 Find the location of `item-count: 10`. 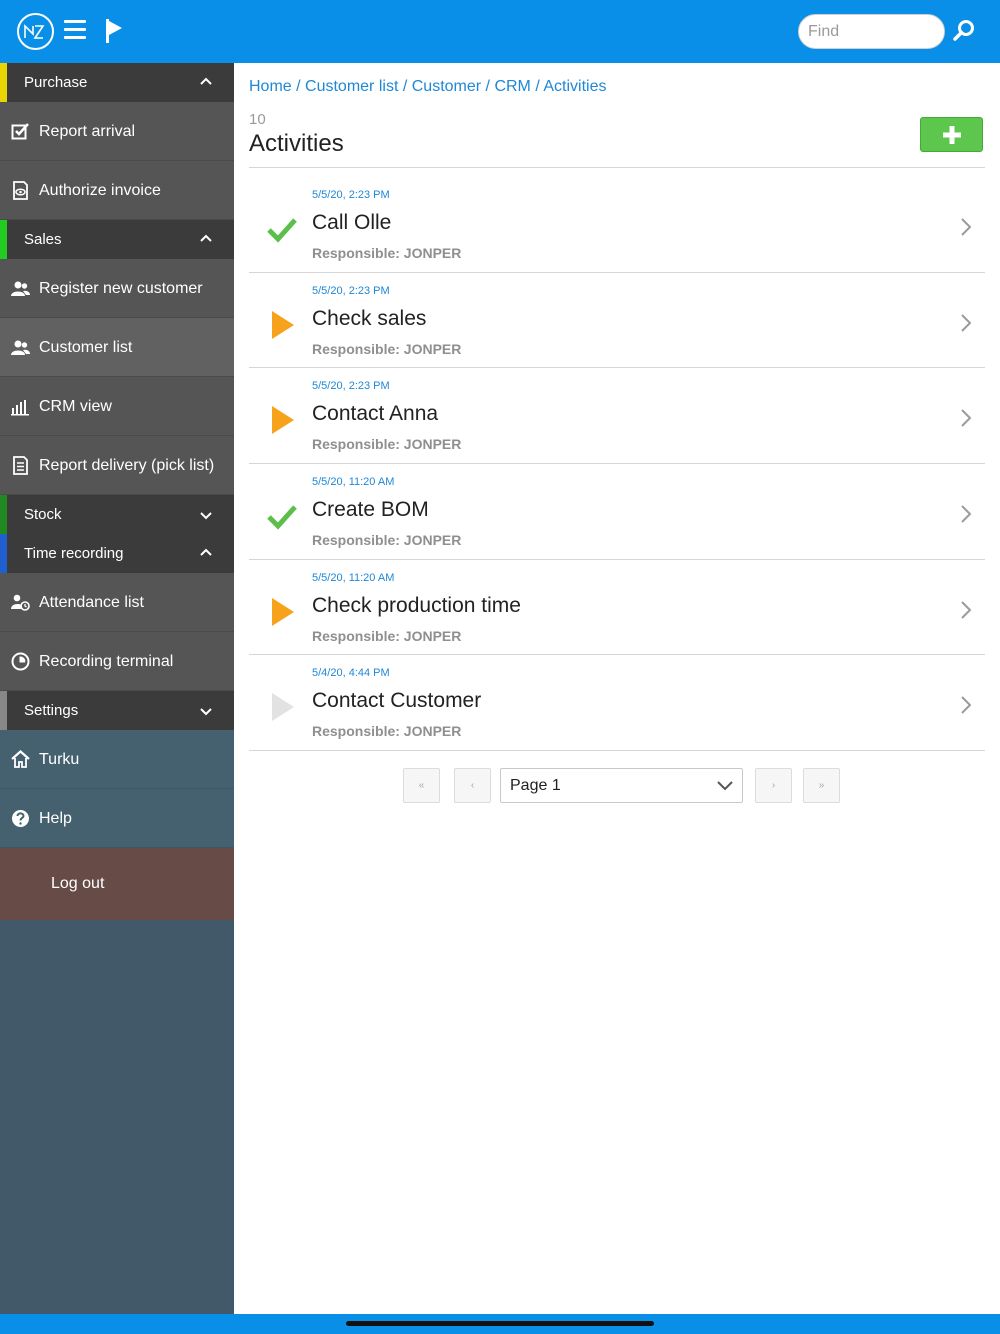

item-count: 10 is located at coordinates (257, 119).